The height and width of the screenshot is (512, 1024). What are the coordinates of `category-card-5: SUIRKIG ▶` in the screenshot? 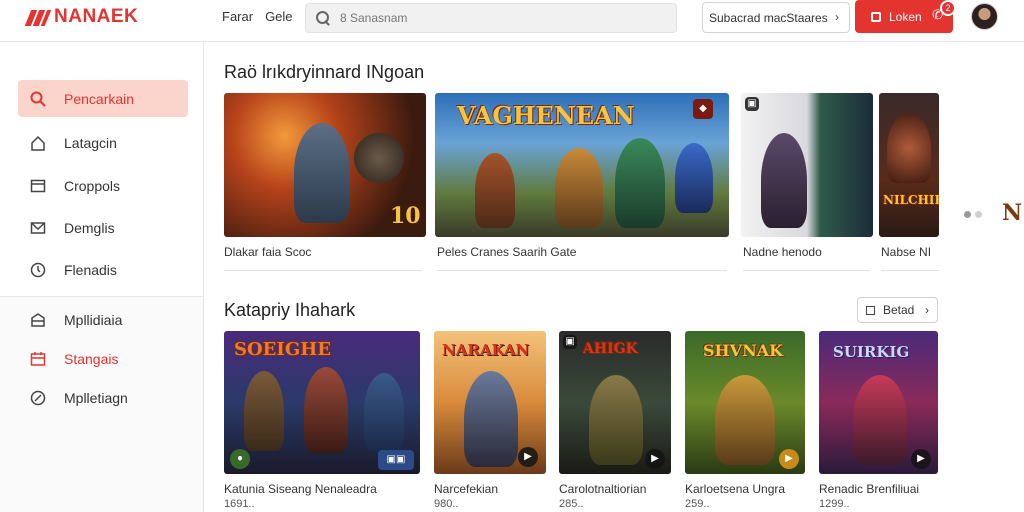 It's located at (878, 402).